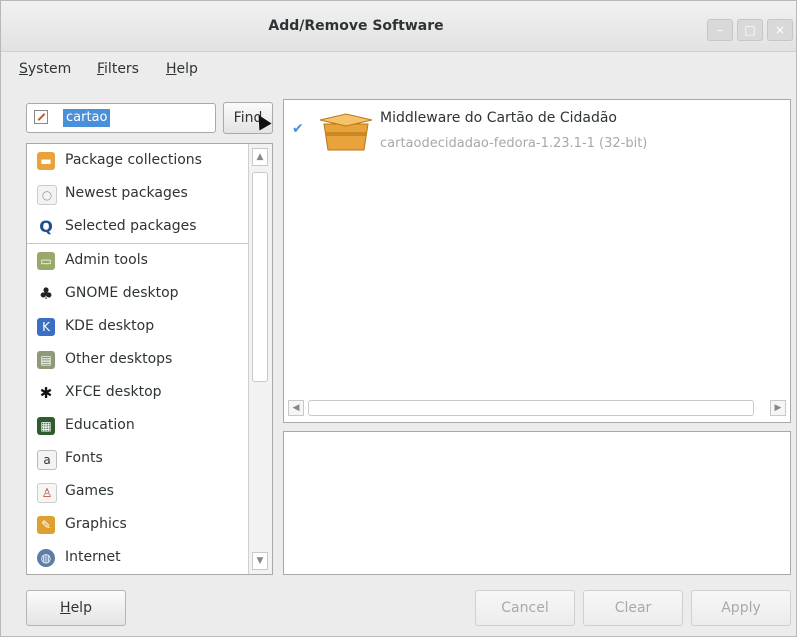 The image size is (797, 637). I want to click on category-item-newest-packages: ○ Newest packages, so click(138, 193).